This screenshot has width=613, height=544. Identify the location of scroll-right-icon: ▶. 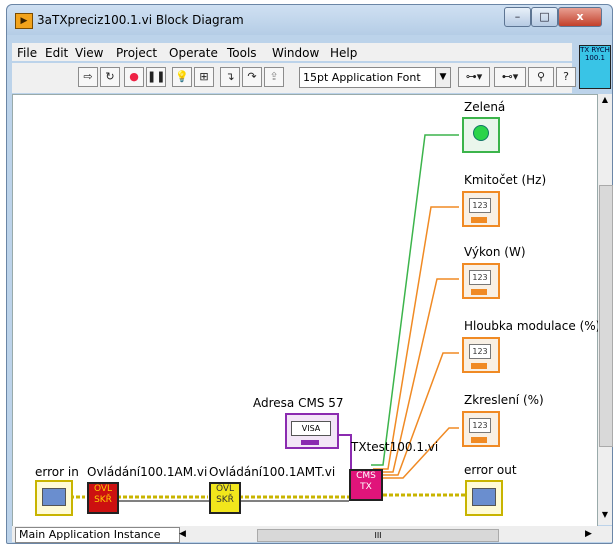
(588, 534).